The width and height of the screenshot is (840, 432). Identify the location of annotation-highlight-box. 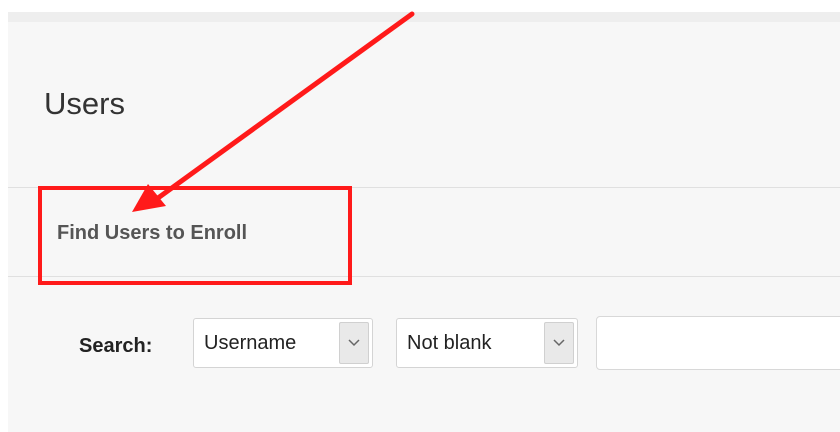
(195, 235).